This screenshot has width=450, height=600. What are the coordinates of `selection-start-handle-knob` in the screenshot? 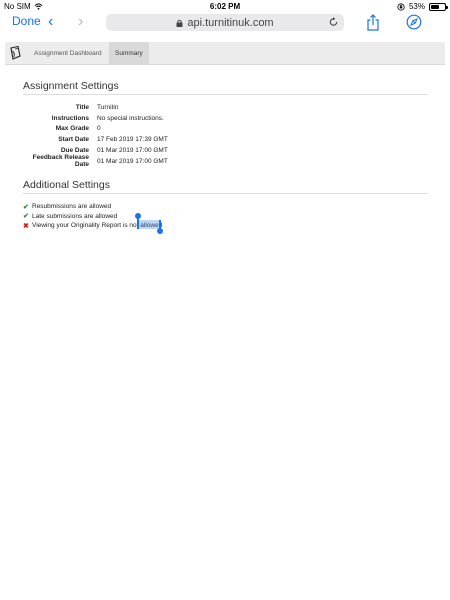 It's located at (138, 216).